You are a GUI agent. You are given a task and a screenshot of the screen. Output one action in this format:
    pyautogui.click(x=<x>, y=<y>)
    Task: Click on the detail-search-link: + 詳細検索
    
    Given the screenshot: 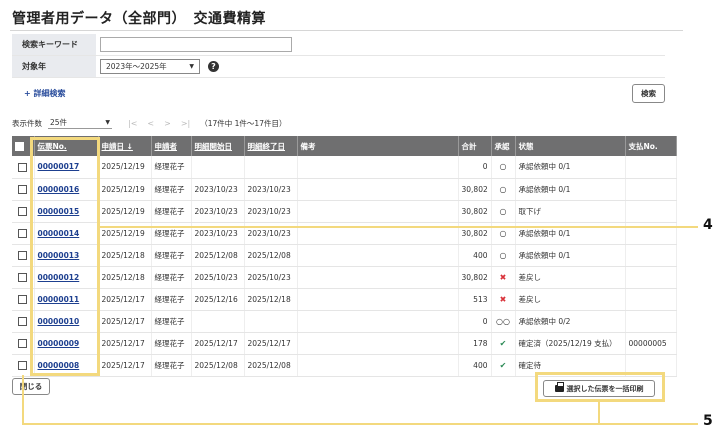 What is the action you would take?
    pyautogui.click(x=45, y=93)
    